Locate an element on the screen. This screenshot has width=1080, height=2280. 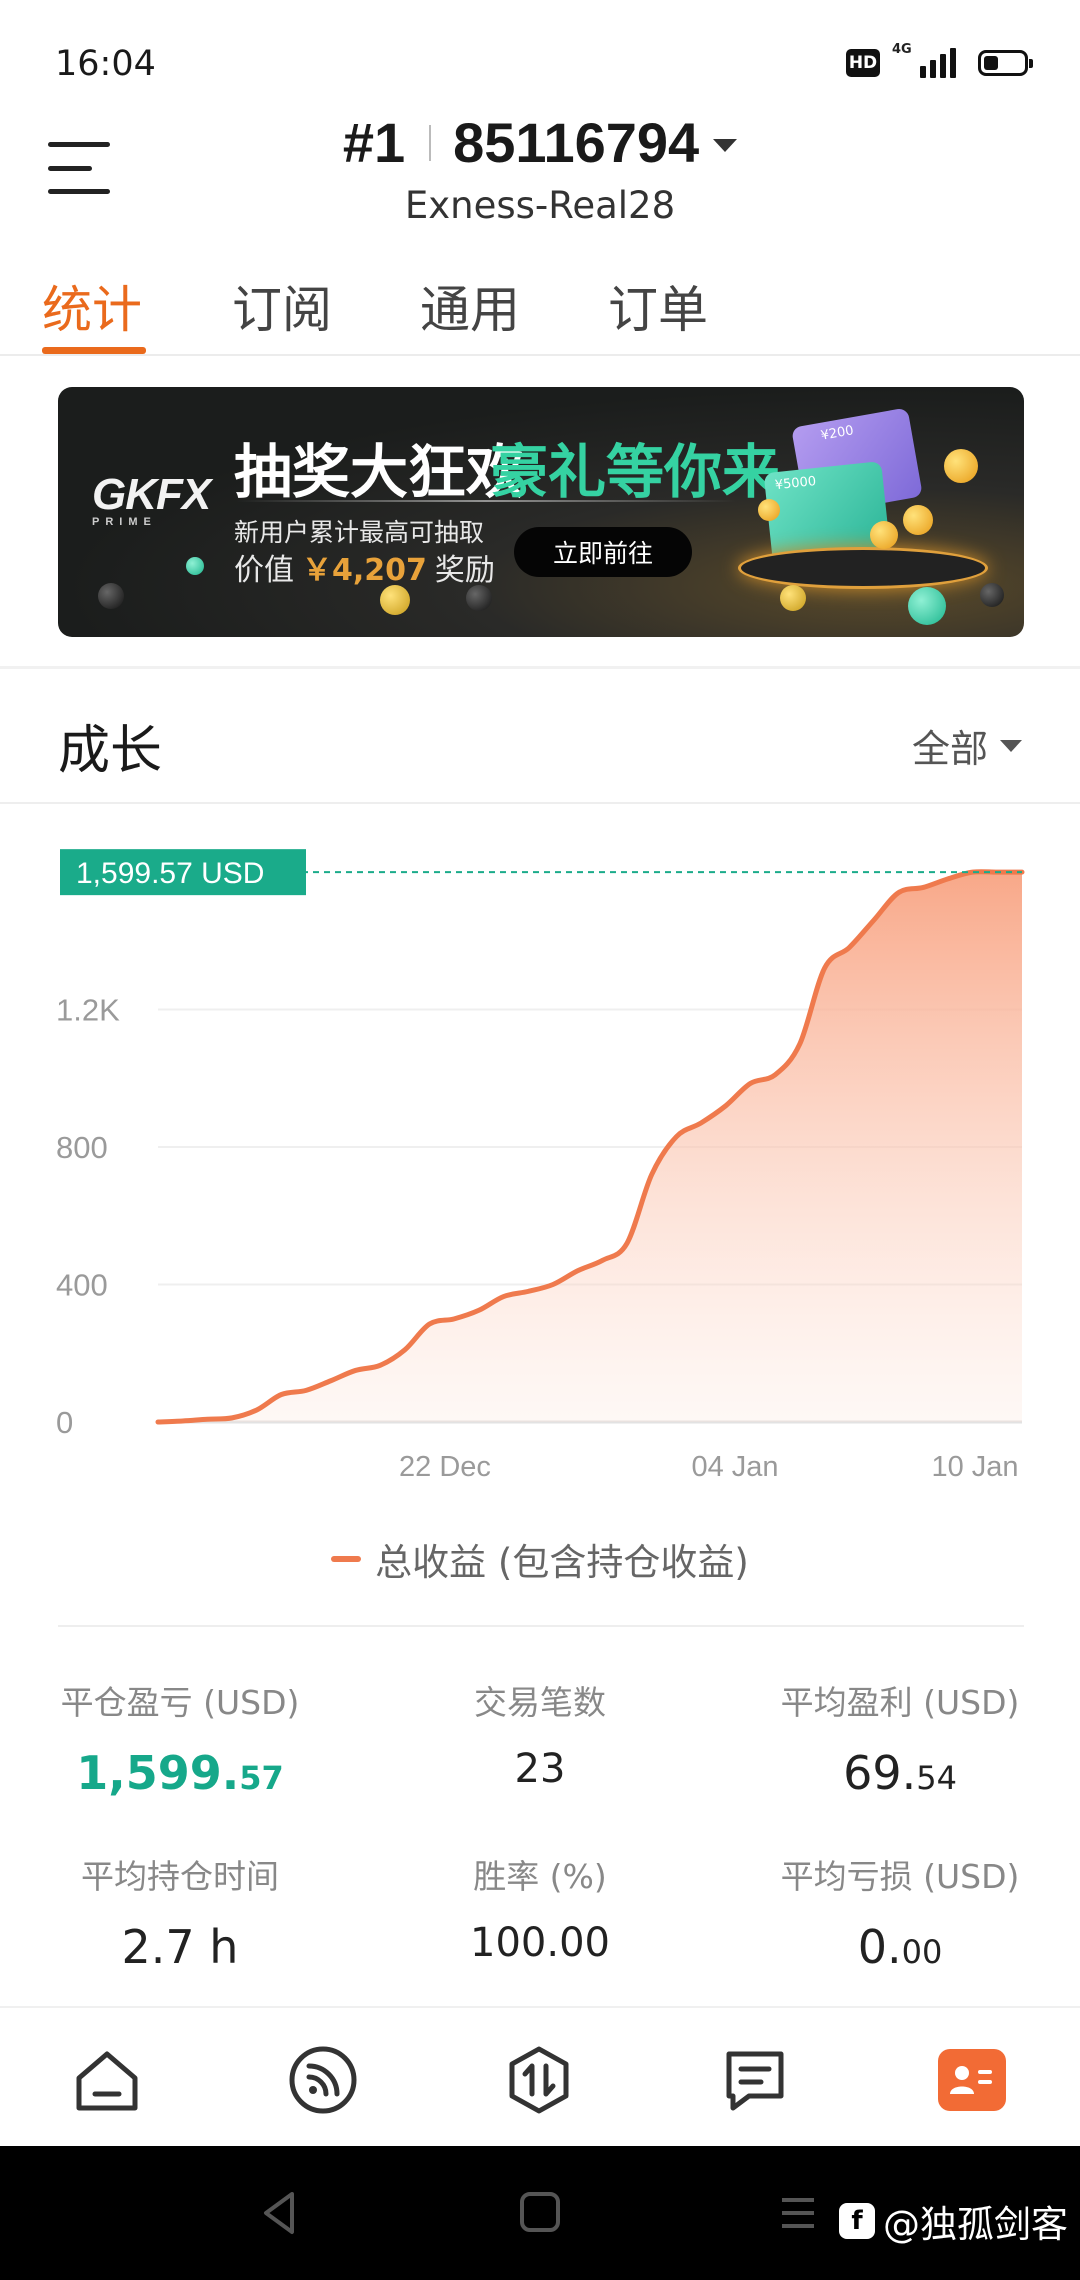
tab-orders: 订单 is located at coordinates (658, 306).